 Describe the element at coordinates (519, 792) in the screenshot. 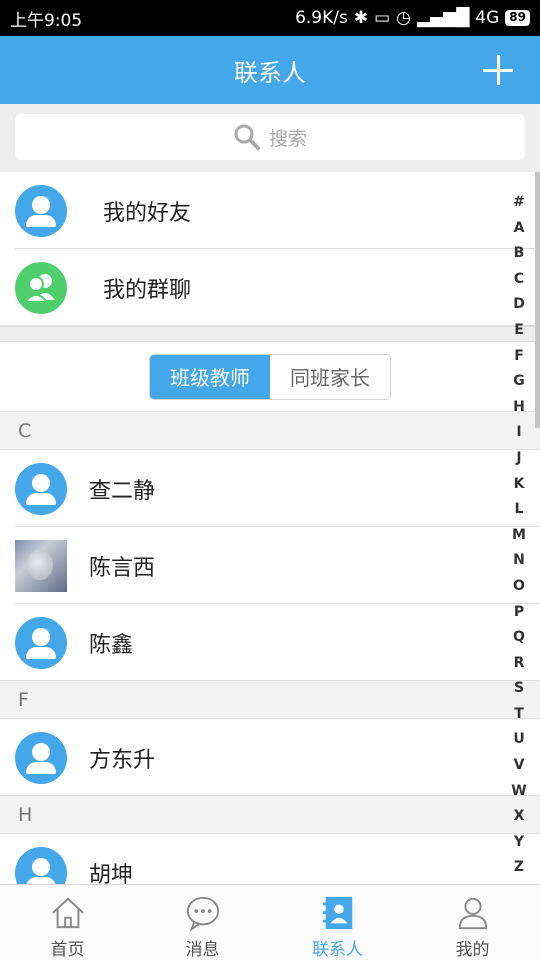

I see `index-letter: W` at that location.